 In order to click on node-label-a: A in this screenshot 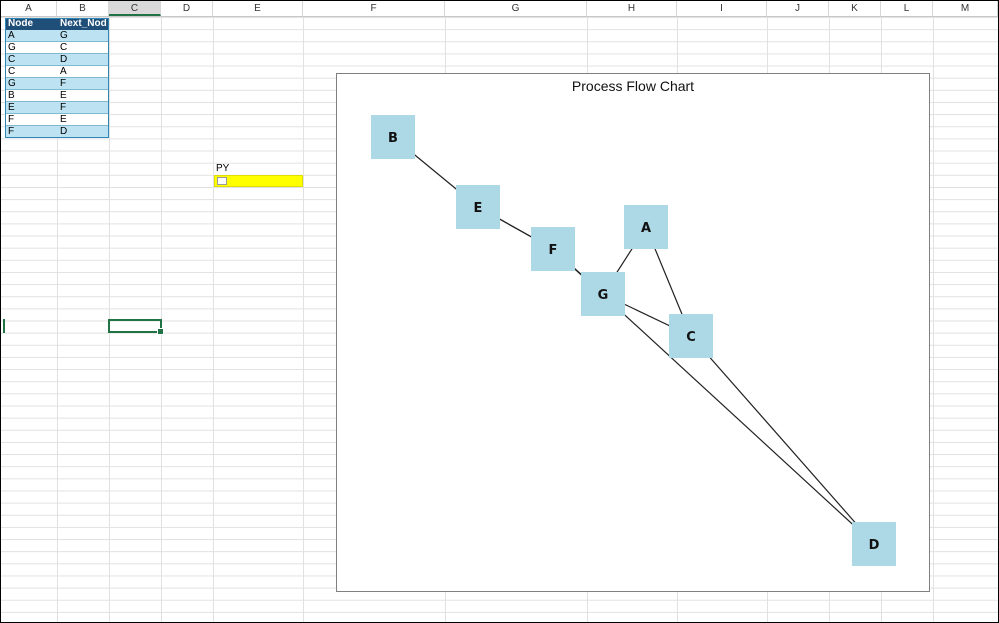, I will do `click(646, 228)`.